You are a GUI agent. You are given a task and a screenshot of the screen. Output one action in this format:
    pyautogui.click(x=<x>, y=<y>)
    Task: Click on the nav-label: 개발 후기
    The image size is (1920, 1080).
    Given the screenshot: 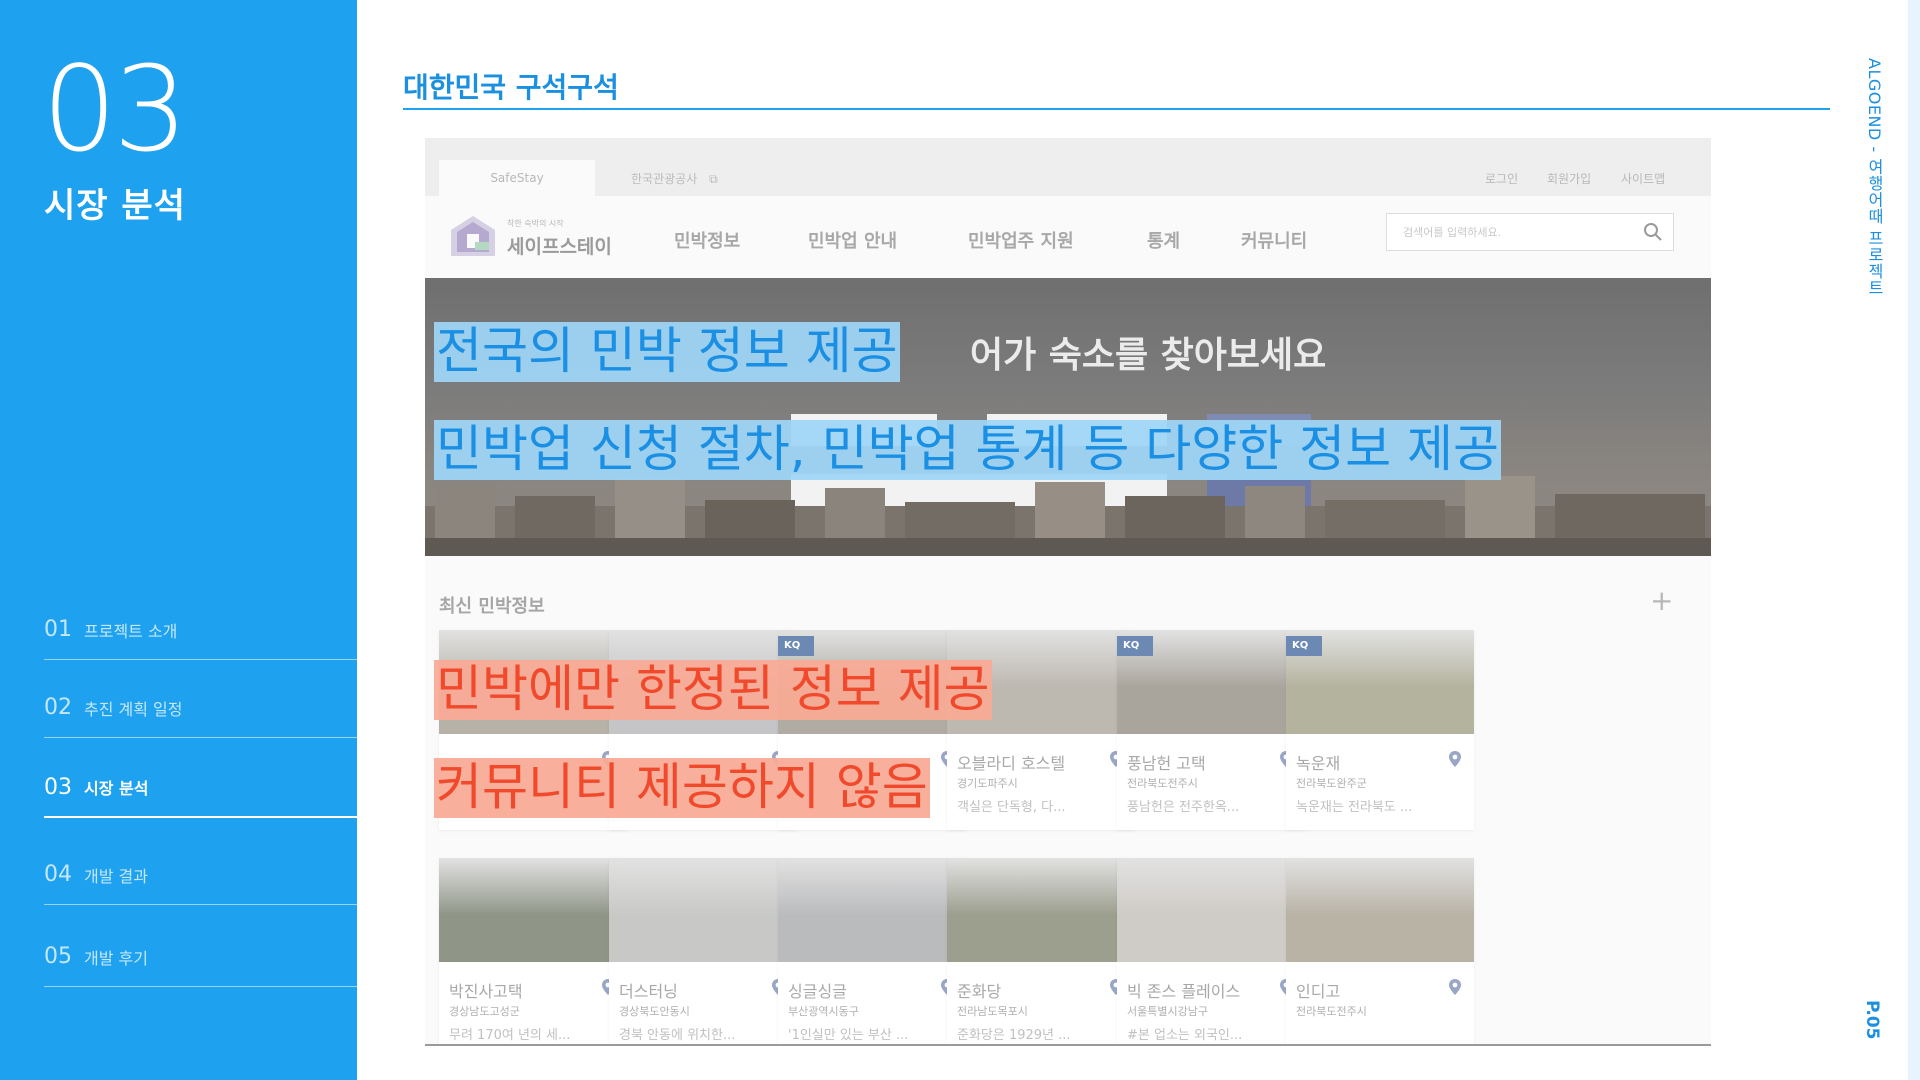 What is the action you would take?
    pyautogui.click(x=116, y=958)
    